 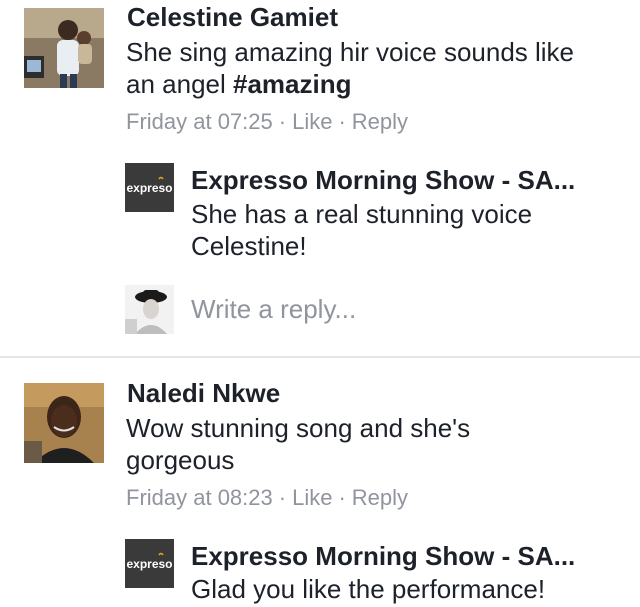 What do you see at coordinates (298, 444) in the screenshot?
I see `comment-text: Wow stunning song and she's gorgeous` at bounding box center [298, 444].